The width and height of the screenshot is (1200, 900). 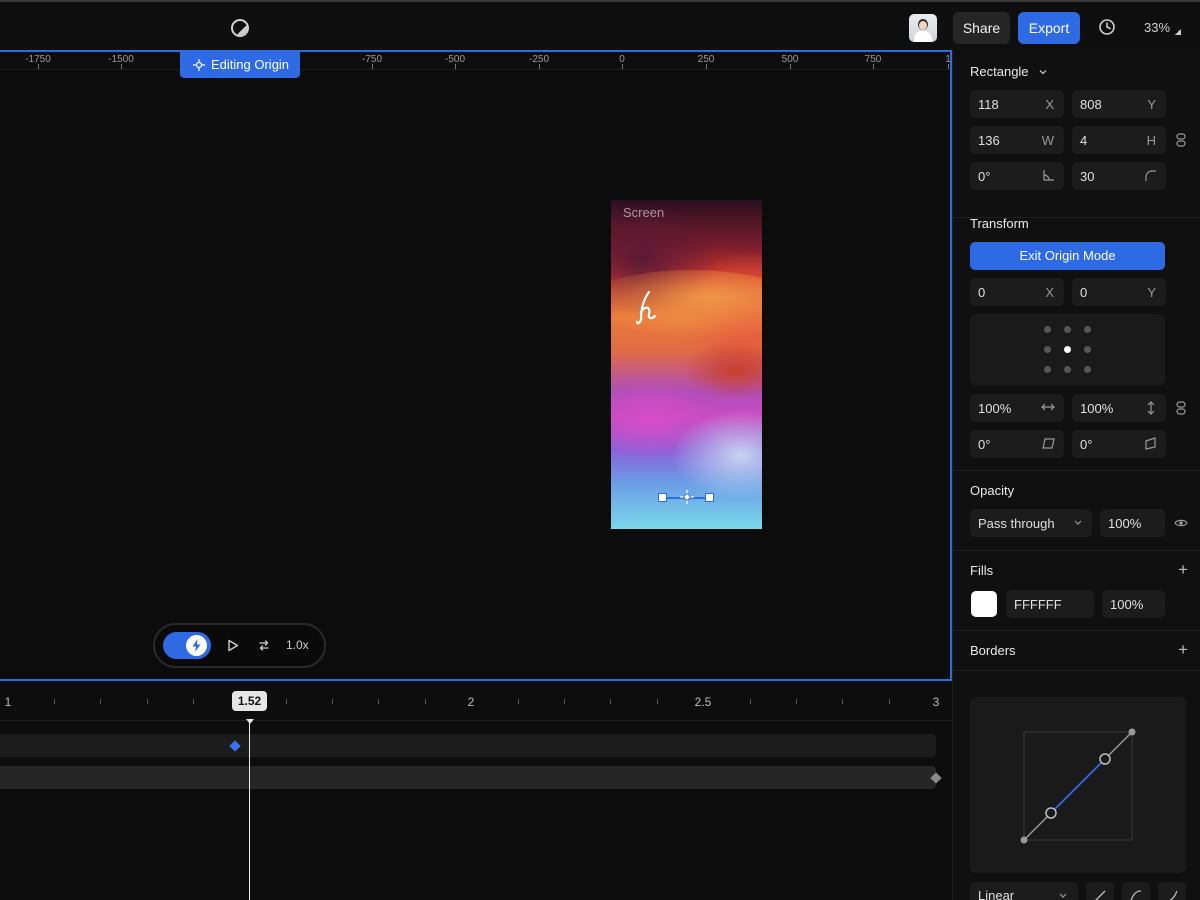 I want to click on width-suffix: W, so click(x=1047, y=140).